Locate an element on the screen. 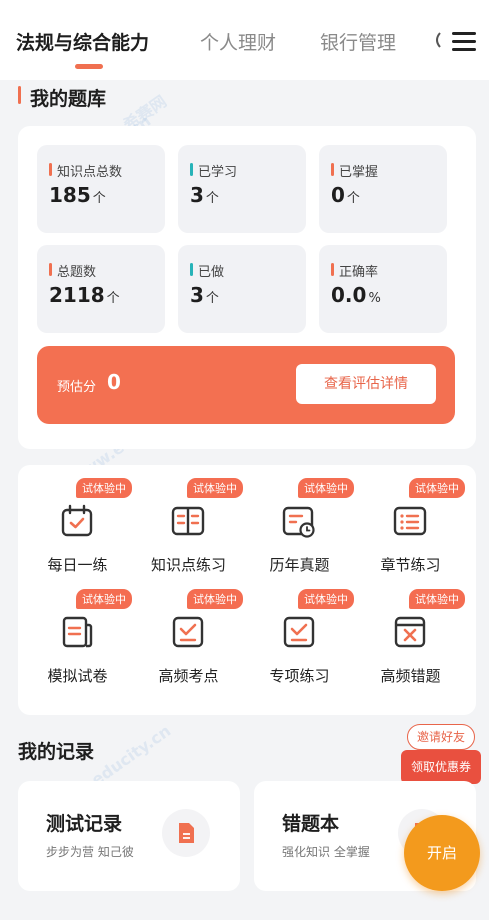  my-records-title: 我的记录 is located at coordinates (56, 752).